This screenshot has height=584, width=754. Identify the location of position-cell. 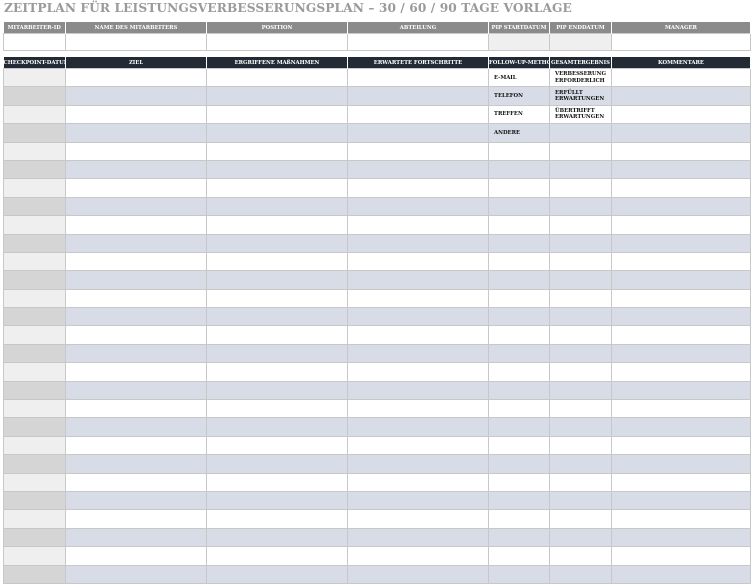
(277, 42).